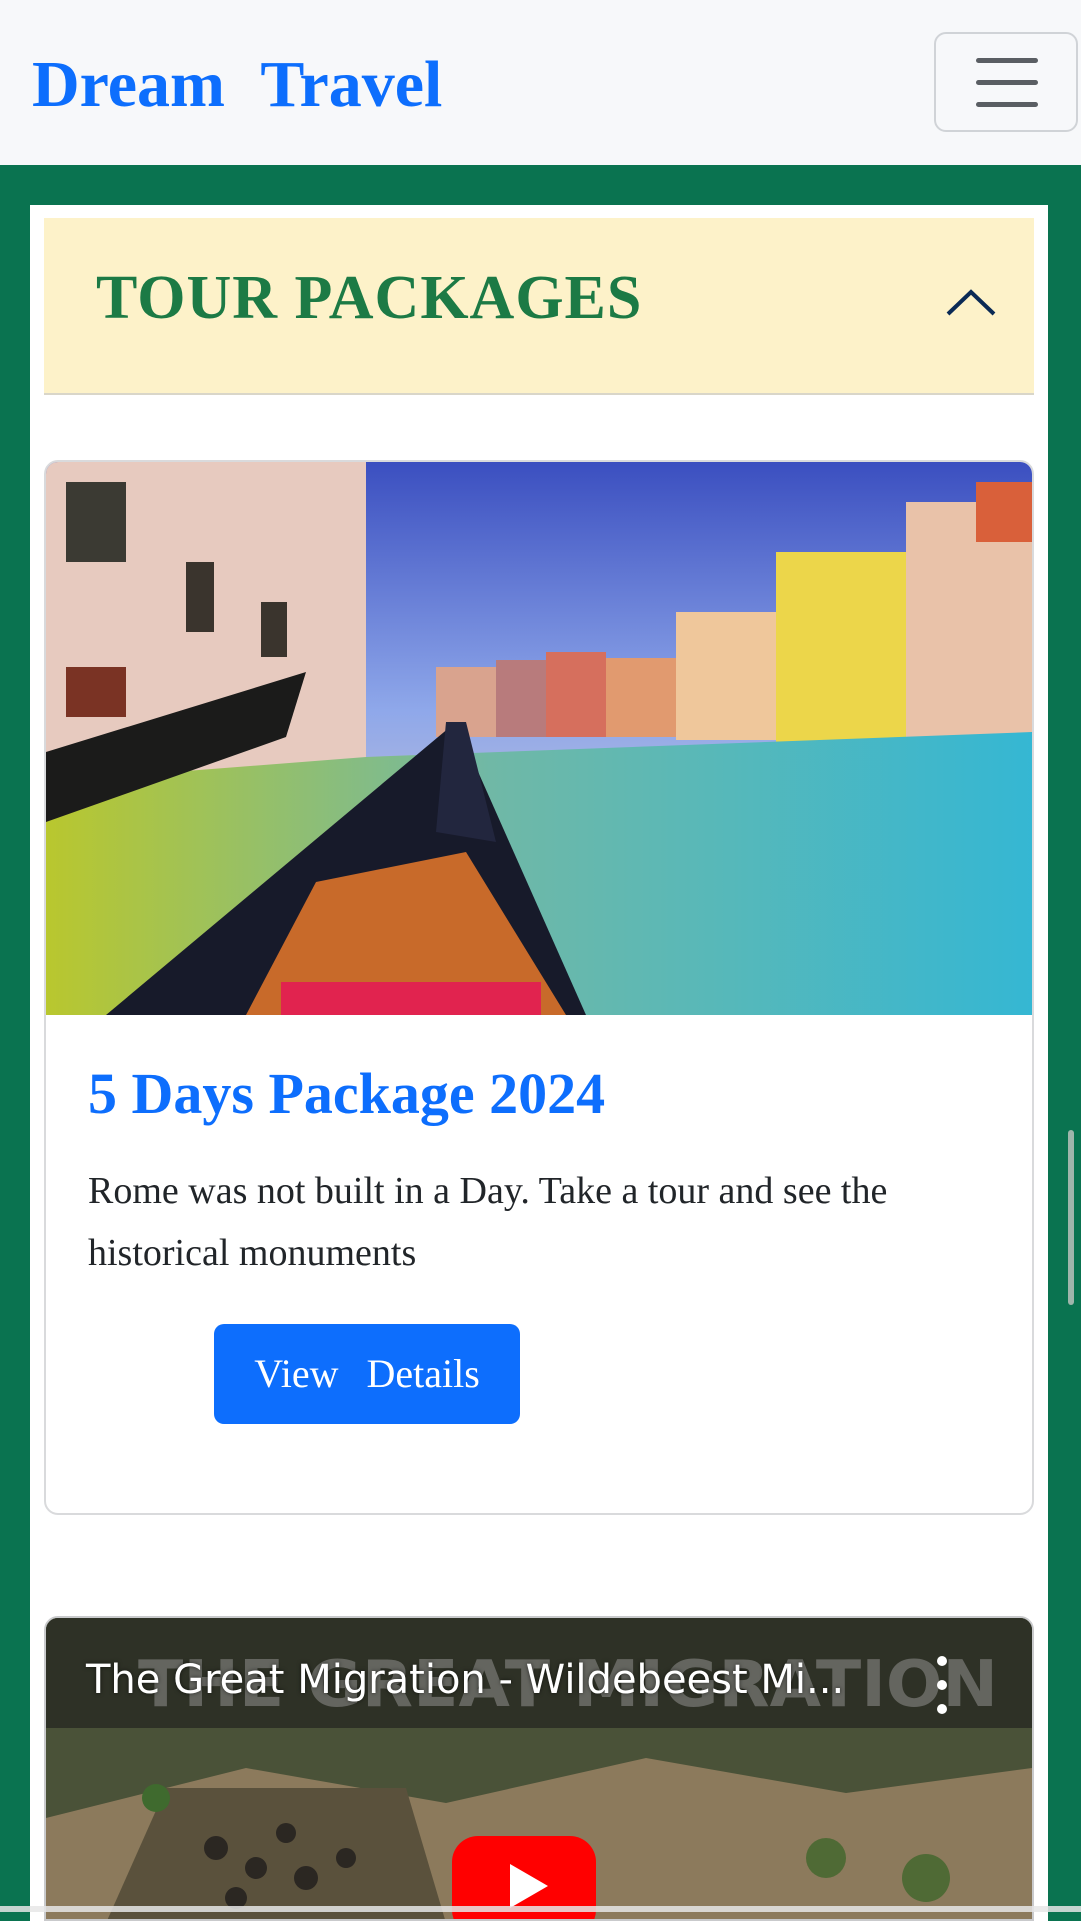 Image resolution: width=1081 pixels, height=1921 pixels. Describe the element at coordinates (1071, 1217) in the screenshot. I see `scrollbar-thumb` at that location.